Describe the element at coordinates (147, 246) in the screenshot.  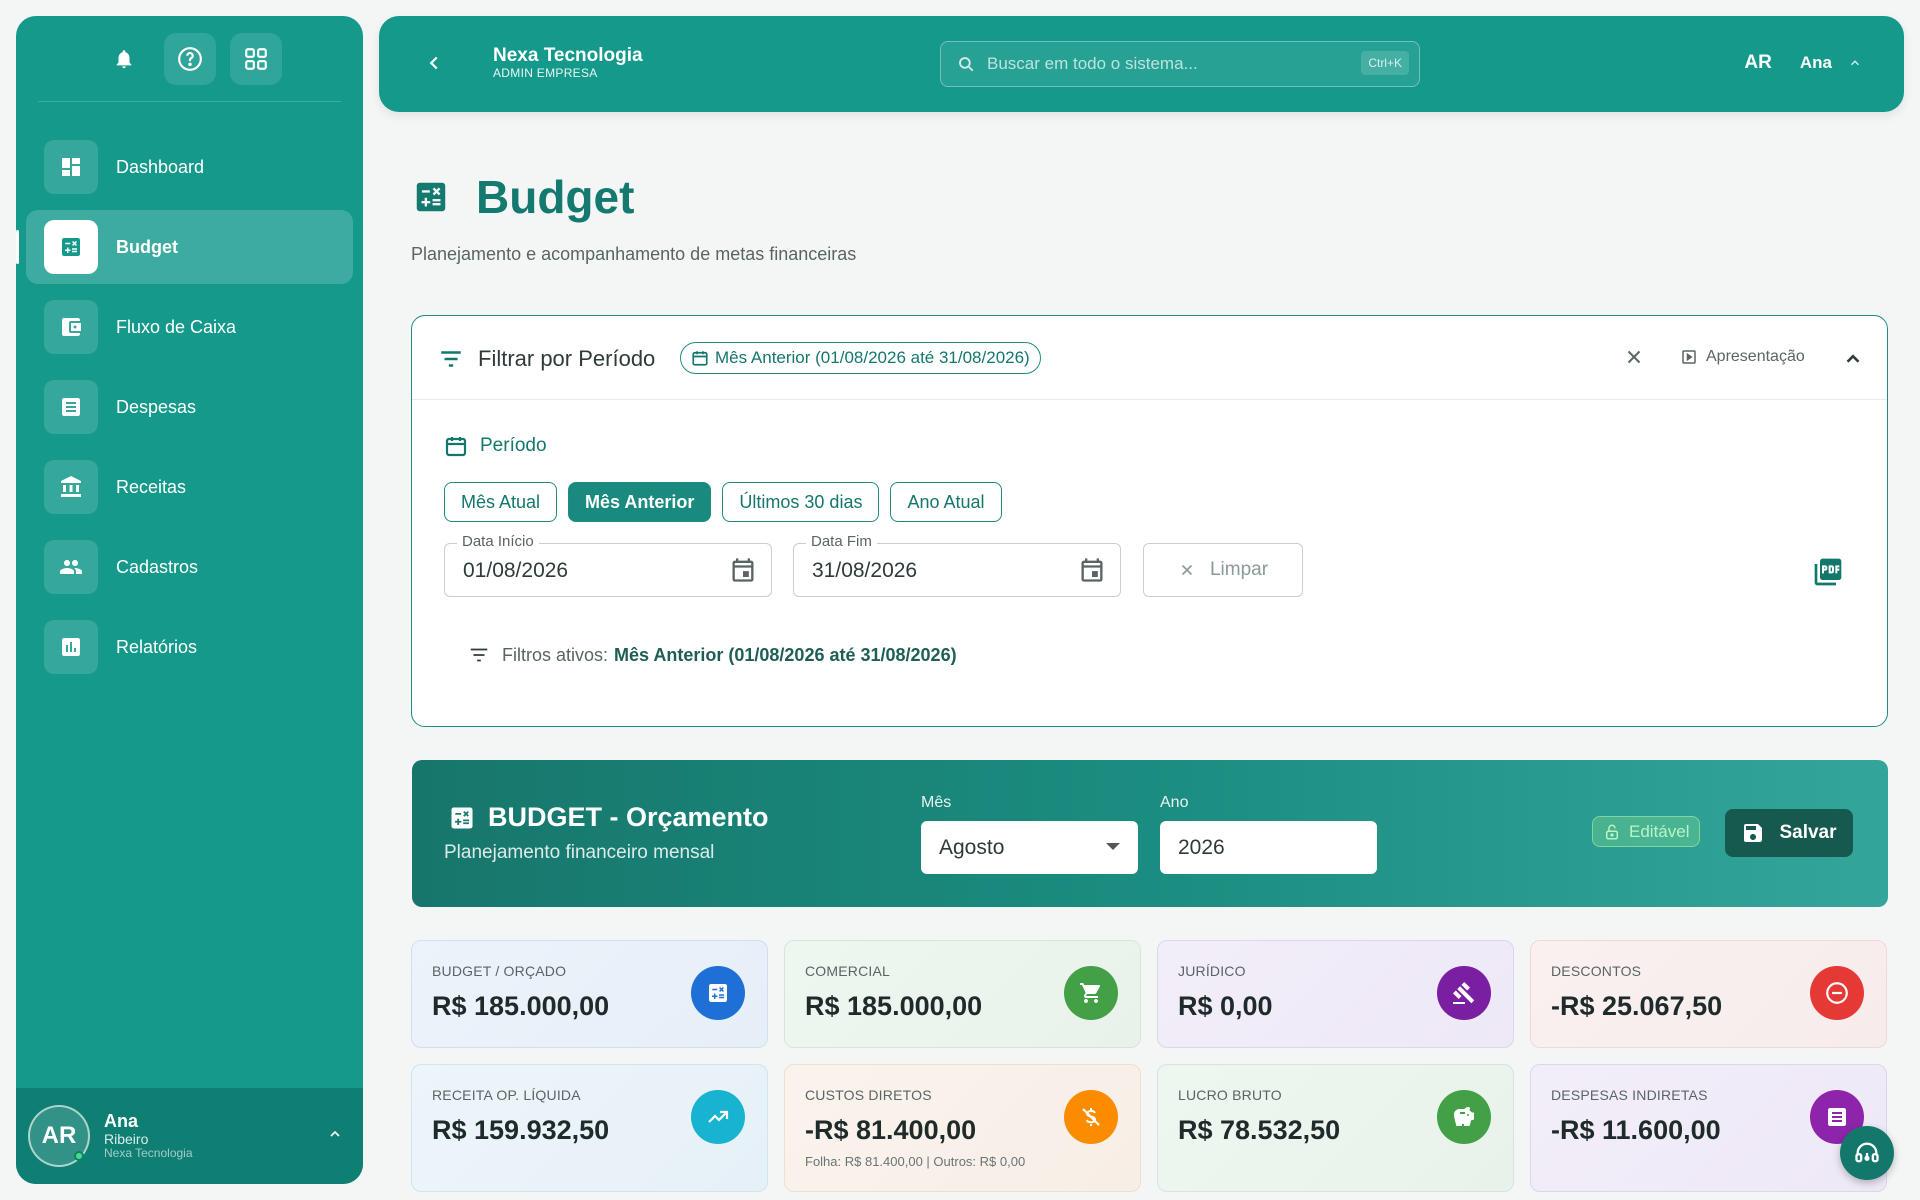
I see `sidebar-item-label: Budget` at that location.